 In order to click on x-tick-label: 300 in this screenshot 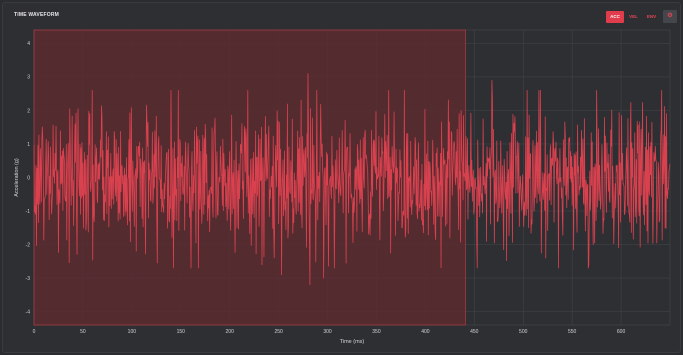, I will do `click(327, 332)`.